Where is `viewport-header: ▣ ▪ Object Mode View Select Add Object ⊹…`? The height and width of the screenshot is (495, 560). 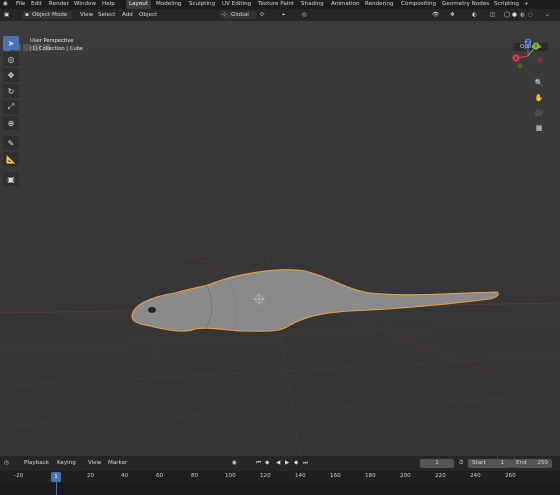
viewport-header: ▣ ▪ Object Mode View Select Add Object ⊹… is located at coordinates (280, 15).